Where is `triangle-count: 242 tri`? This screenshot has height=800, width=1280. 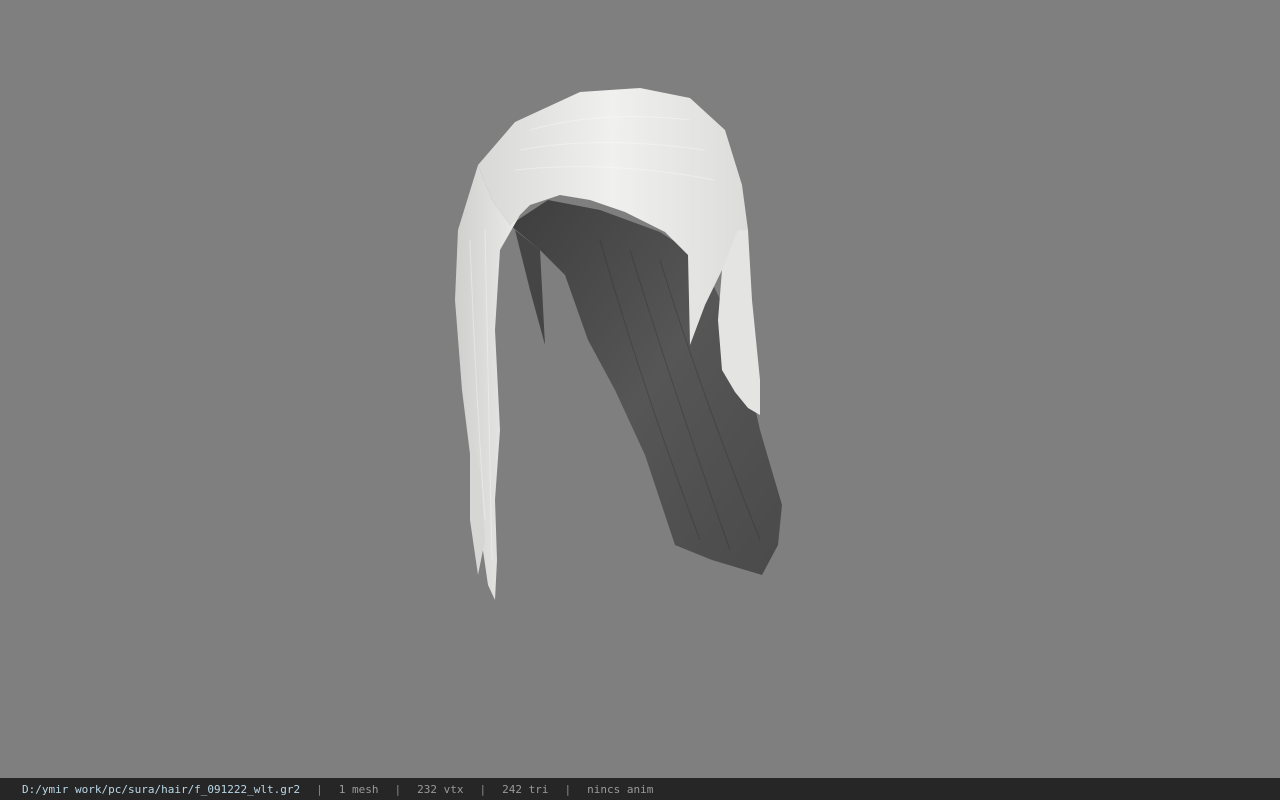 triangle-count: 242 tri is located at coordinates (525, 789).